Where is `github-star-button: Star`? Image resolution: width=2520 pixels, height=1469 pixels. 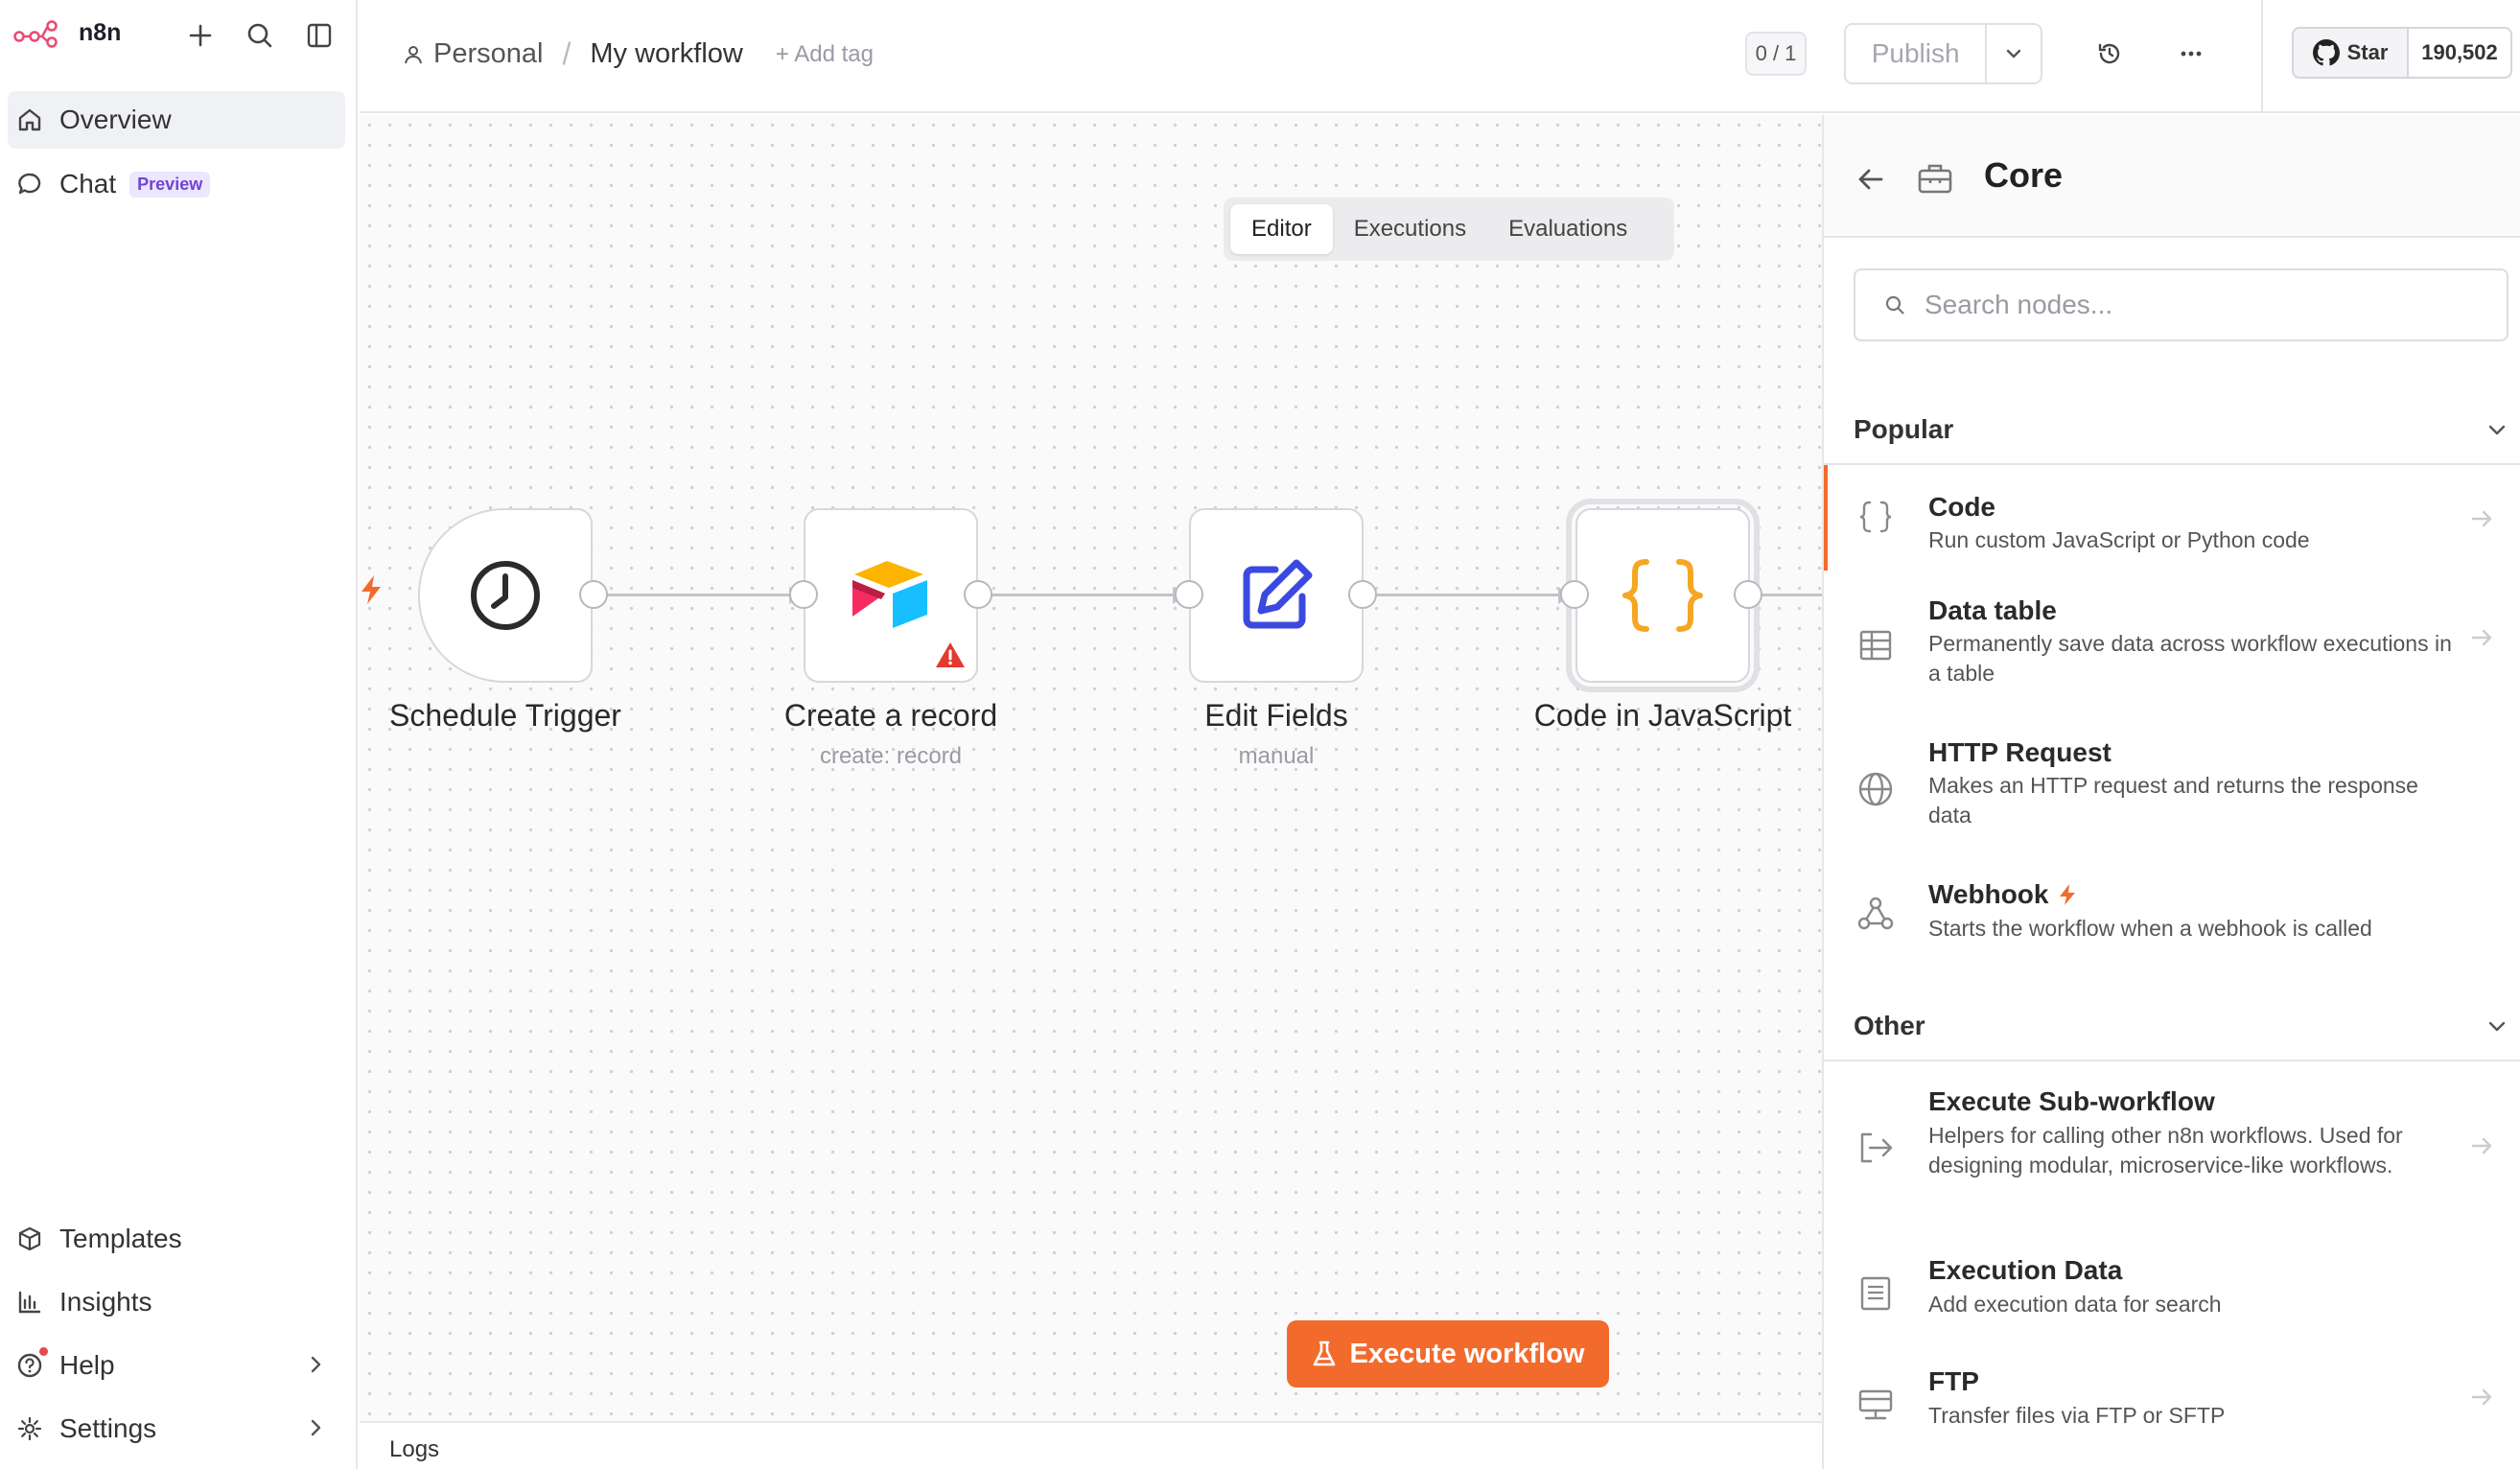
github-star-button: Star is located at coordinates (2350, 53).